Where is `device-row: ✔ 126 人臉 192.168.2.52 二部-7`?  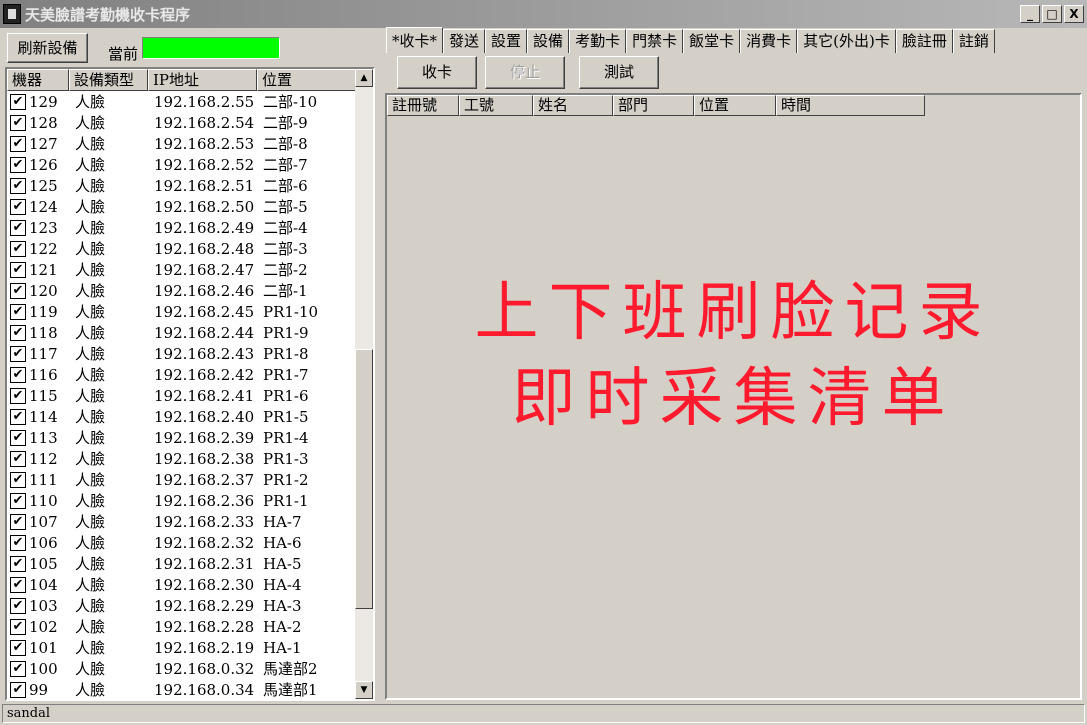
device-row: ✔ 126 人臉 192.168.2.52 二部-7 is located at coordinates (182, 164).